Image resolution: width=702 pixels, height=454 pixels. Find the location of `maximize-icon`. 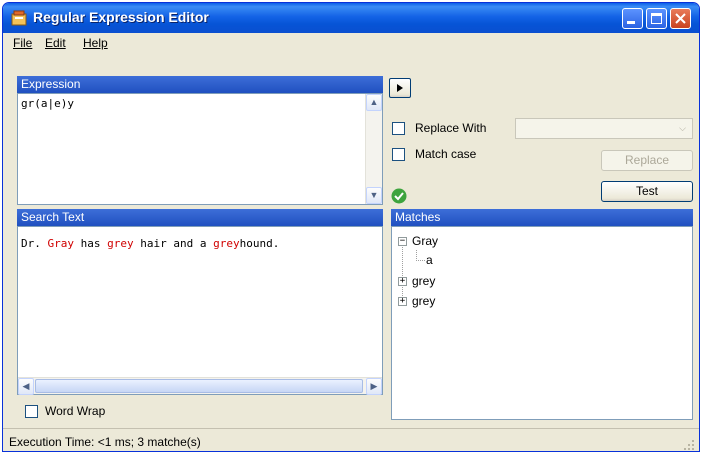

maximize-icon is located at coordinates (656, 18).